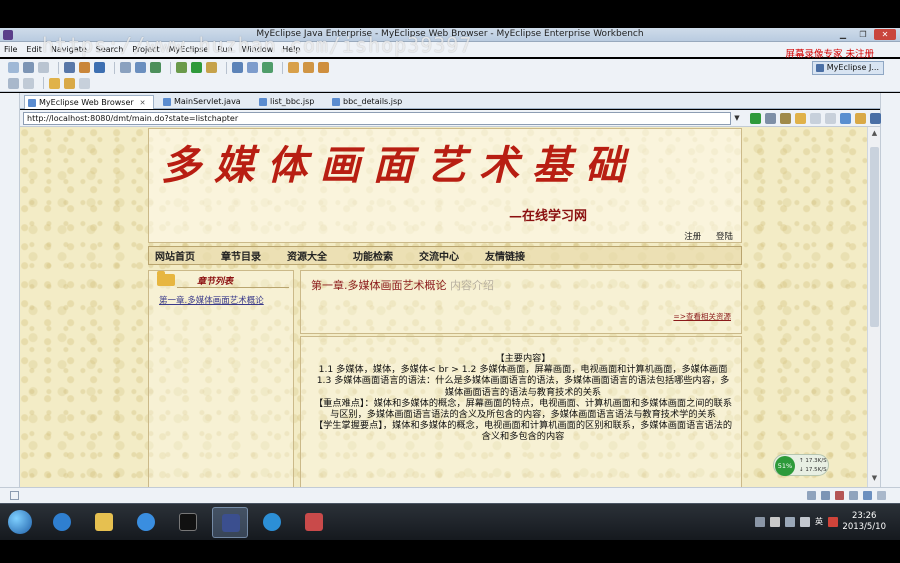 This screenshot has height=563, width=900. I want to click on annotation-prev-icon, so click(323, 67).